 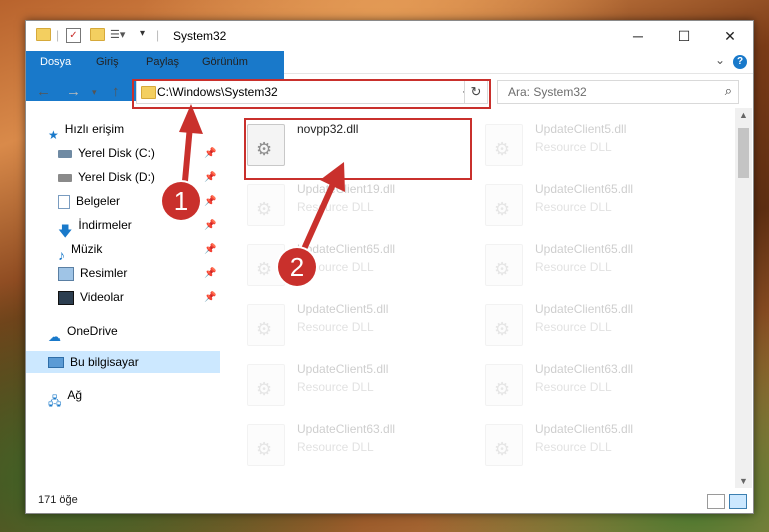 What do you see at coordinates (181, 201) in the screenshot?
I see `step-1-badge: 1` at bounding box center [181, 201].